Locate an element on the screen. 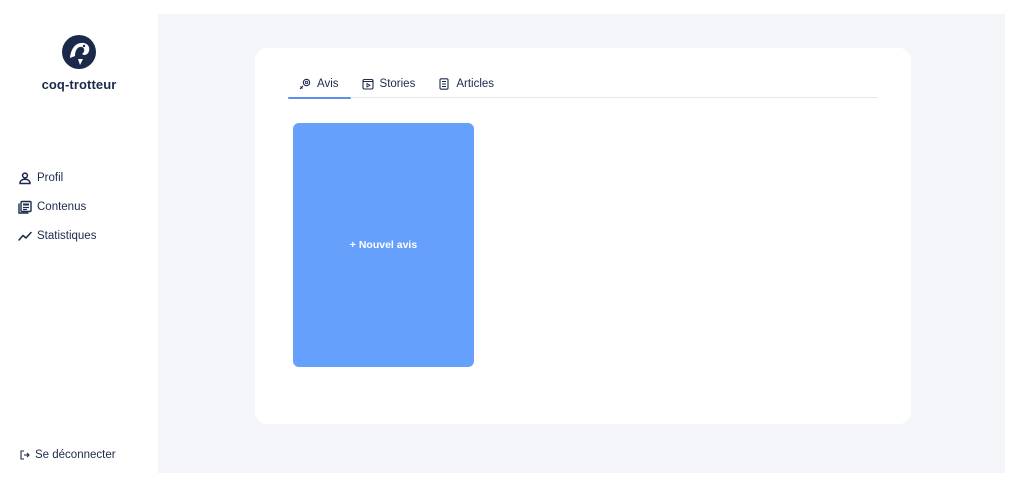  logout-icon is located at coordinates (25, 455).